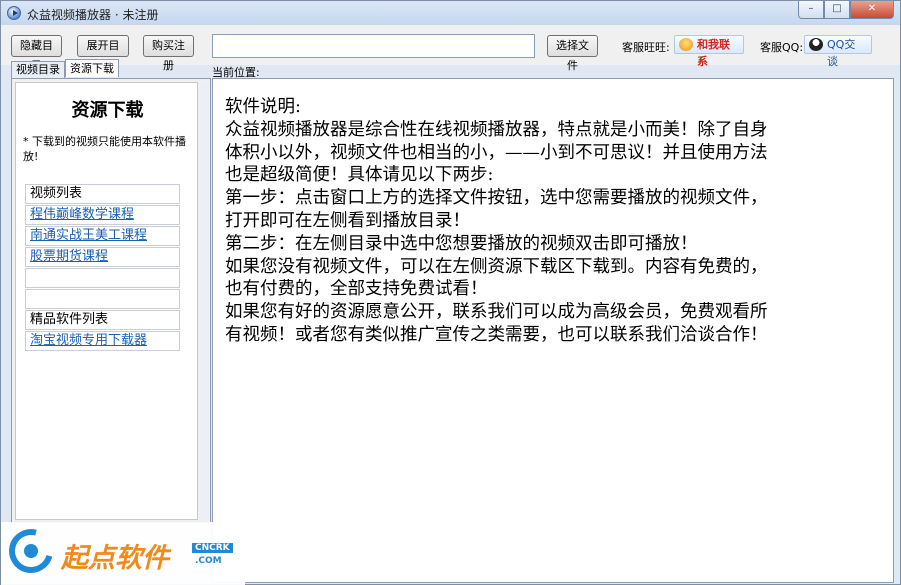 Image resolution: width=901 pixels, height=585 pixels. I want to click on watermark-sub-com: .COM, so click(208, 561).